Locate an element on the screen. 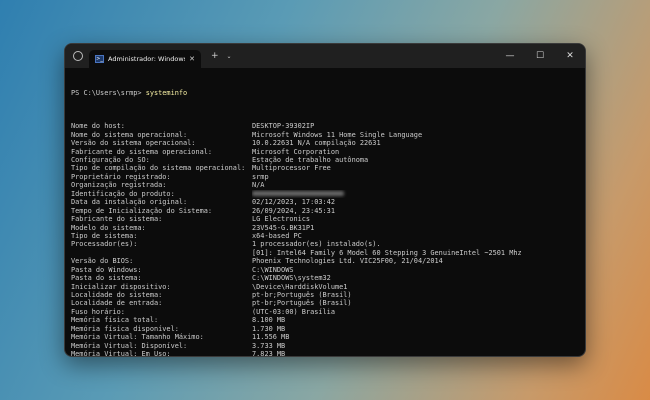 The height and width of the screenshot is (400, 650). tab-dropdown-button: ⌄ is located at coordinates (229, 56).